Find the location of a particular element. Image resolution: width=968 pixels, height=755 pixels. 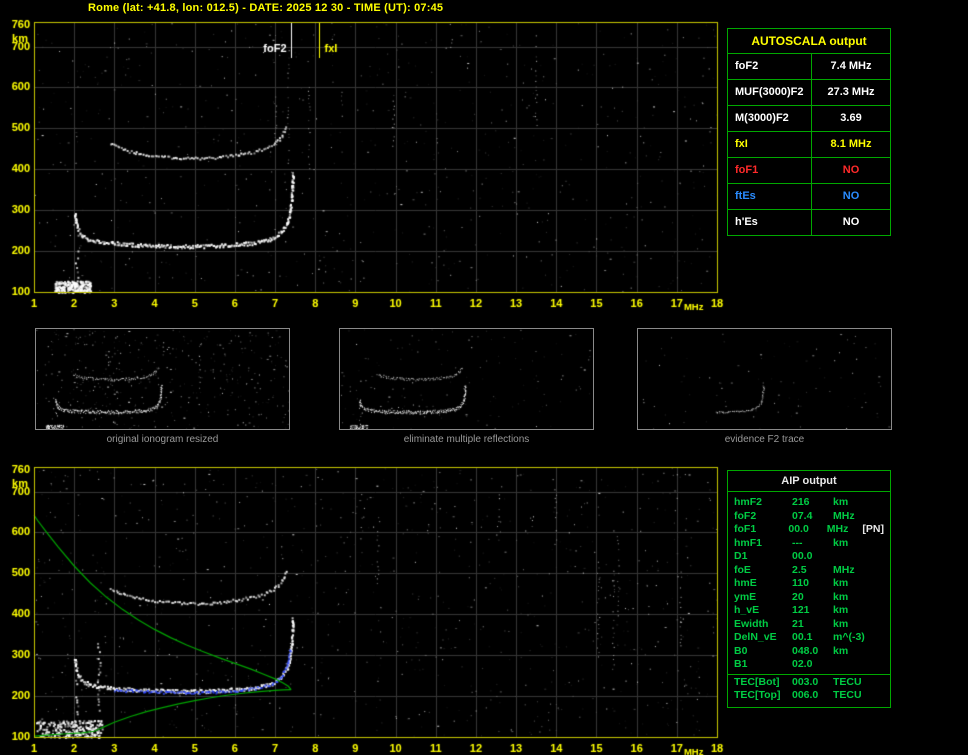

aip-param-value: 006.0 is located at coordinates (805, 695).